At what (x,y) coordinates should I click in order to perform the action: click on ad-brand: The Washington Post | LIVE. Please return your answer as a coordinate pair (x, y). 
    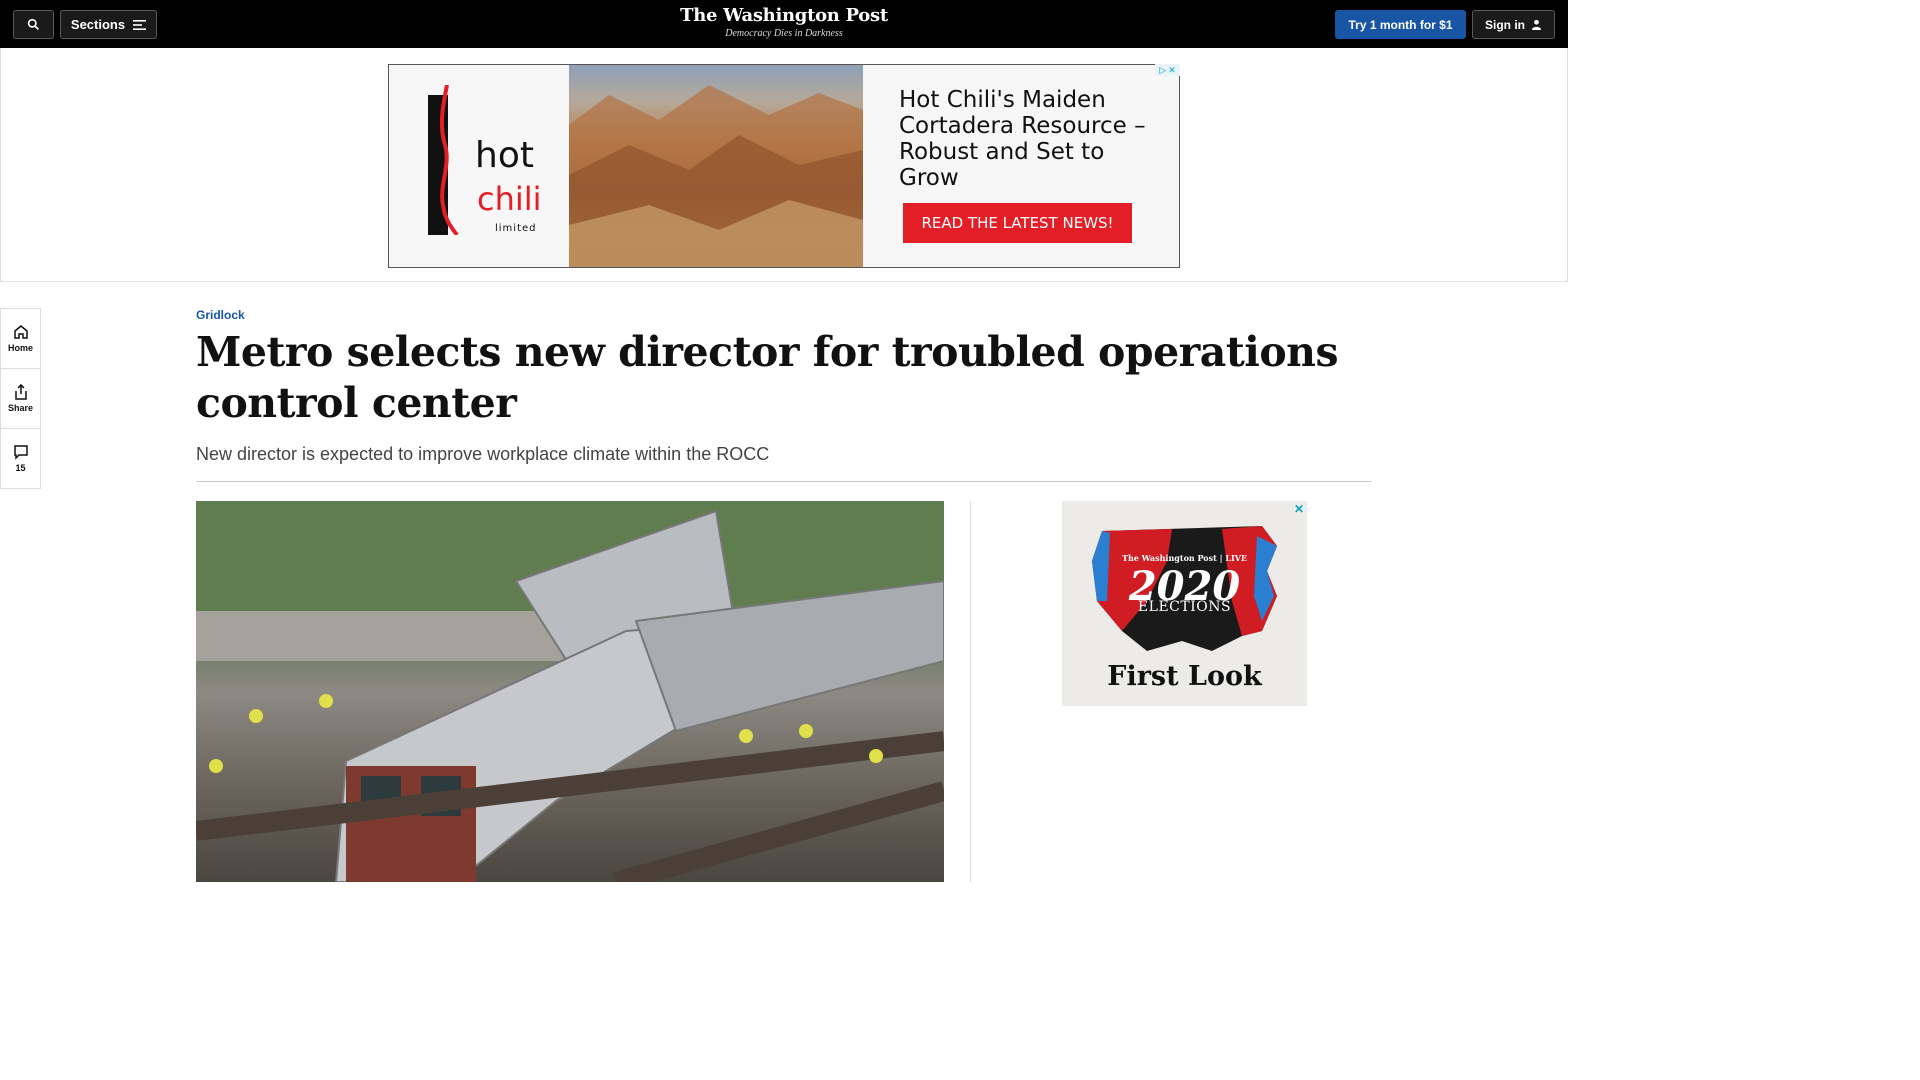
    Looking at the image, I should click on (1184, 558).